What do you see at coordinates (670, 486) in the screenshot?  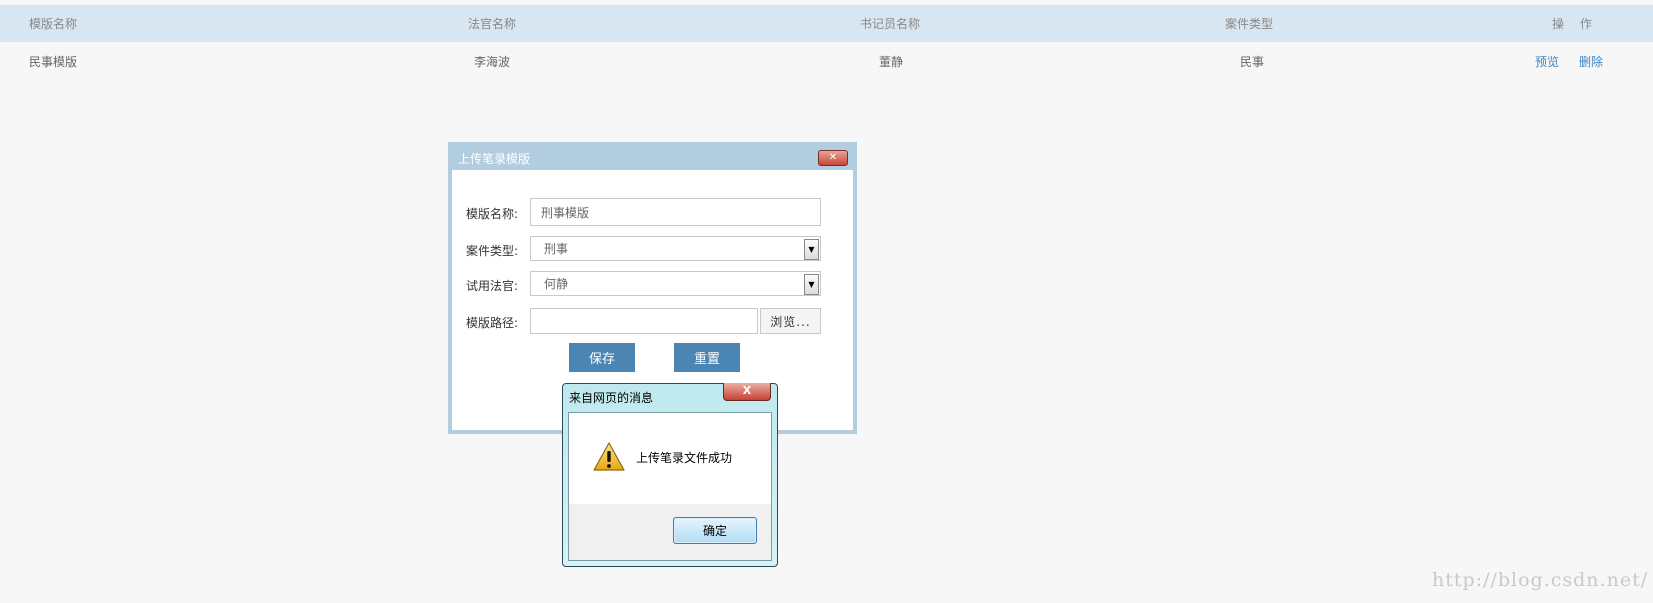 I see `alert-body: 上传笔录文件成功 确定` at bounding box center [670, 486].